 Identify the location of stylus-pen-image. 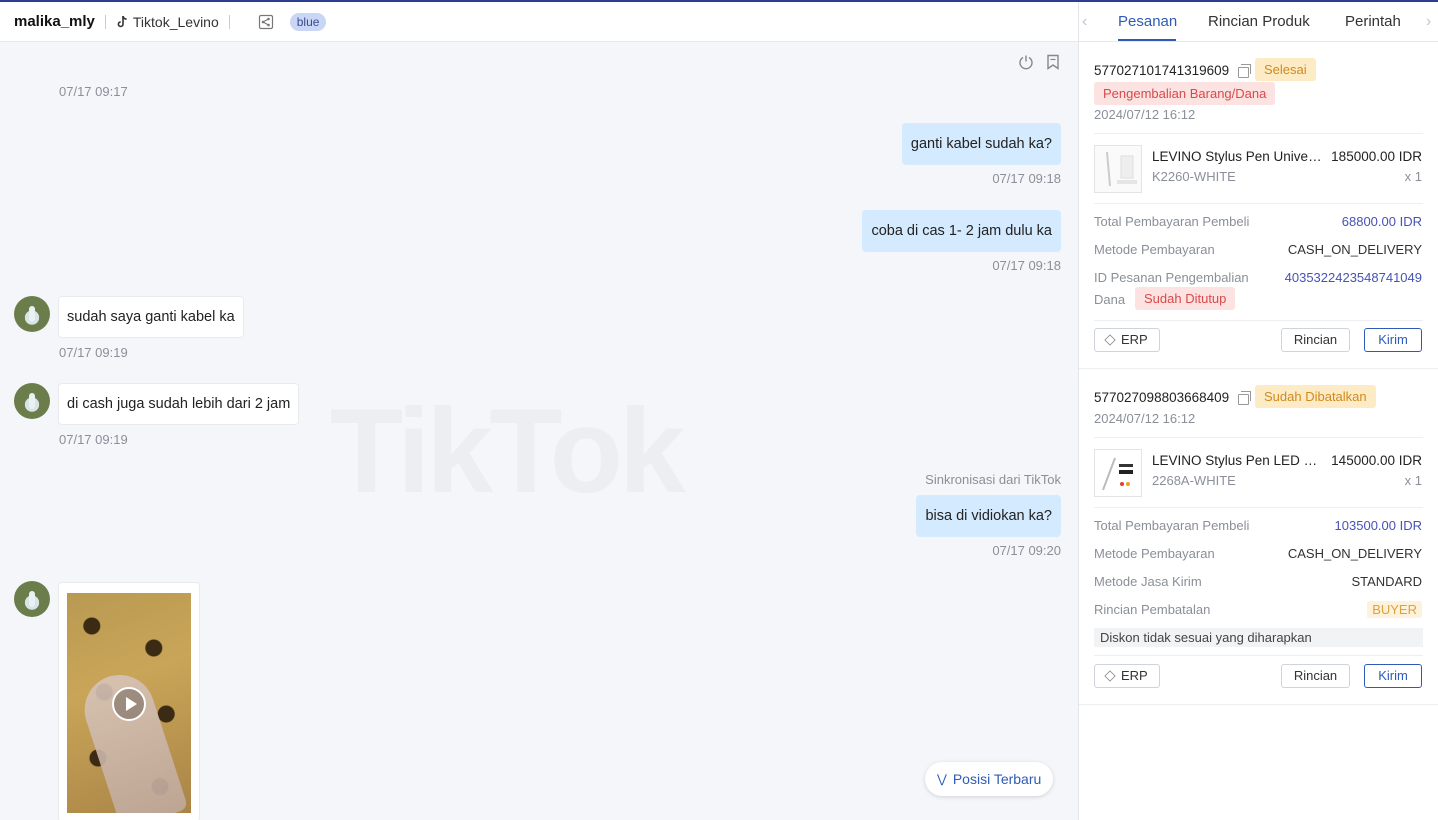
(1121, 169).